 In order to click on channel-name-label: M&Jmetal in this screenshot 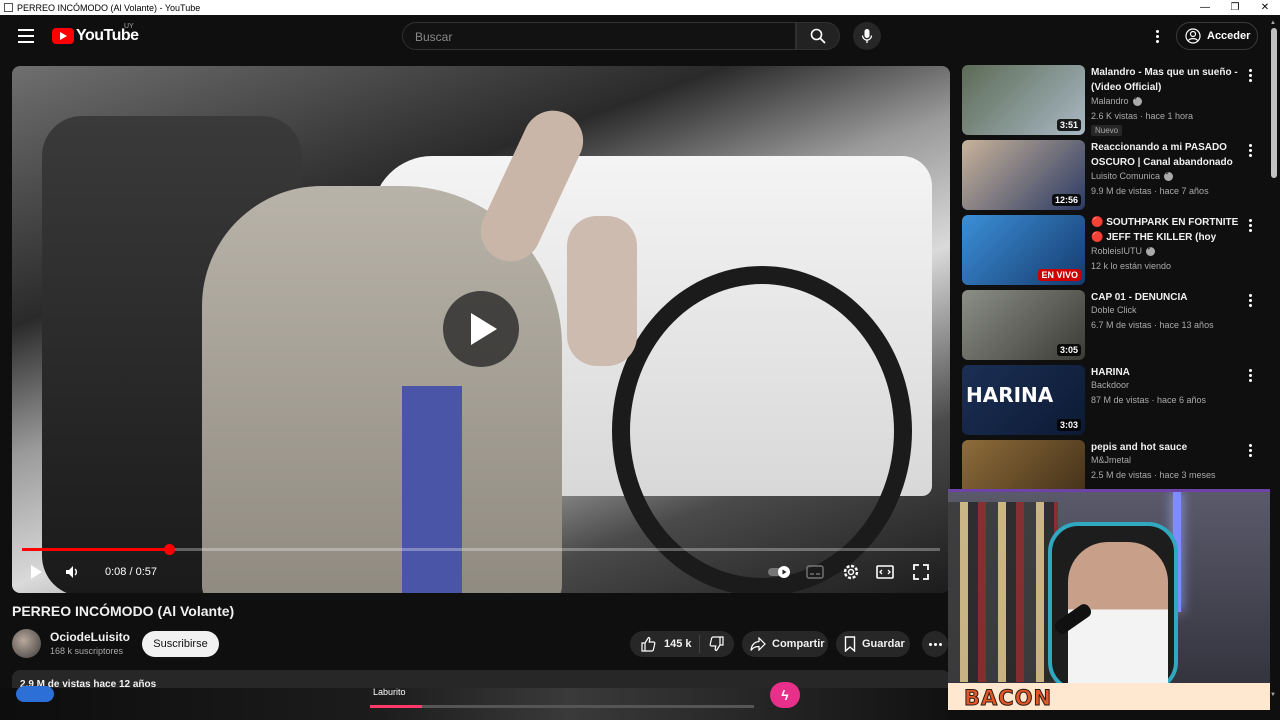, I will do `click(1111, 460)`.